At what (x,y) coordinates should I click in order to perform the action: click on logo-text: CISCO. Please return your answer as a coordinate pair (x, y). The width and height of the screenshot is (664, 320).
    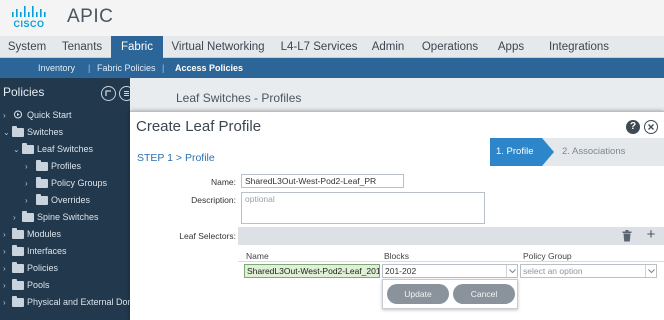
    Looking at the image, I should click on (29, 24).